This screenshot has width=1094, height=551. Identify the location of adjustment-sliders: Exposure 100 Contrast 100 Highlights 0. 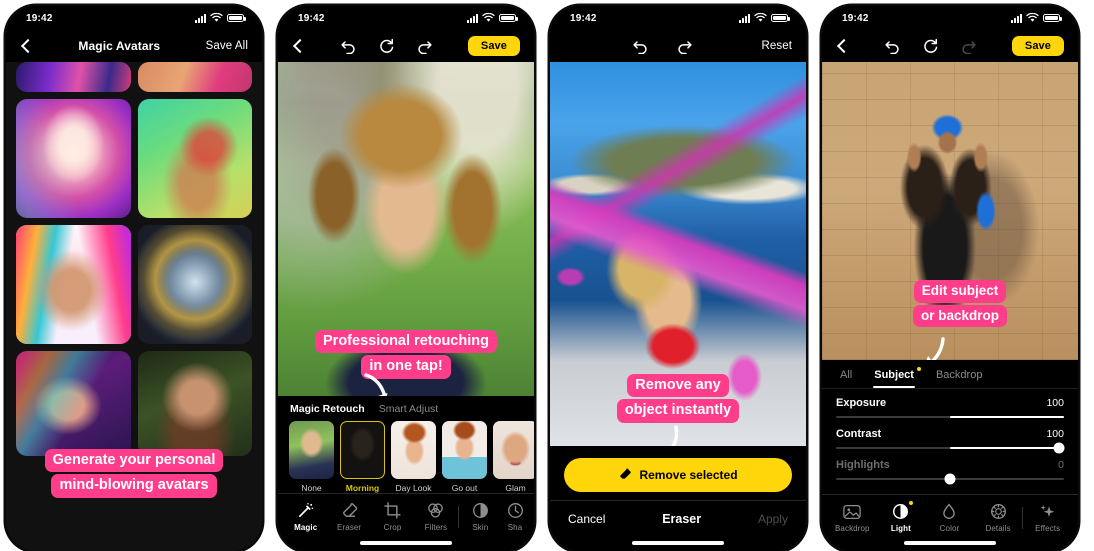
(950, 441).